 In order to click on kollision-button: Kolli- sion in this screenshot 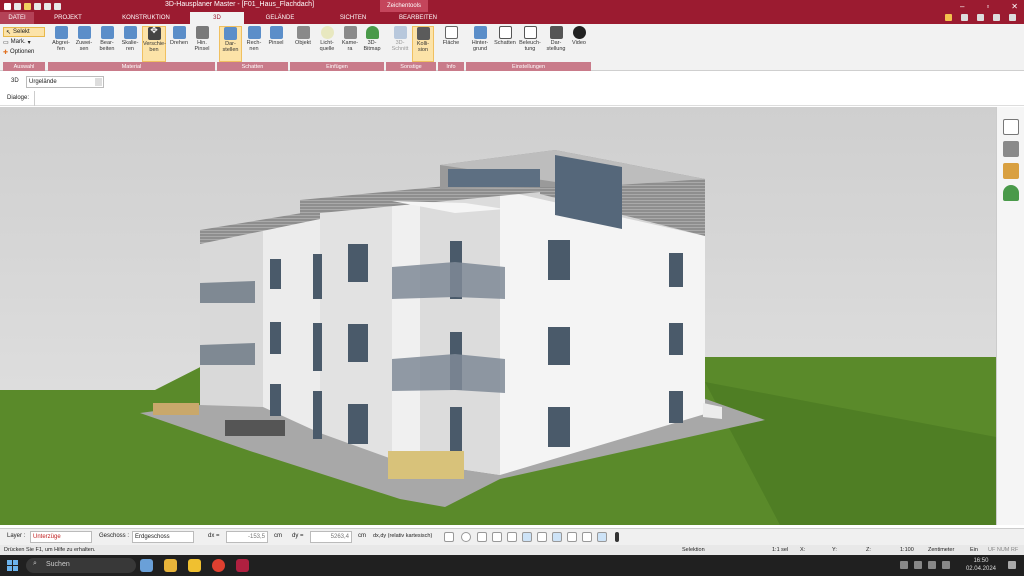, I will do `click(423, 44)`.